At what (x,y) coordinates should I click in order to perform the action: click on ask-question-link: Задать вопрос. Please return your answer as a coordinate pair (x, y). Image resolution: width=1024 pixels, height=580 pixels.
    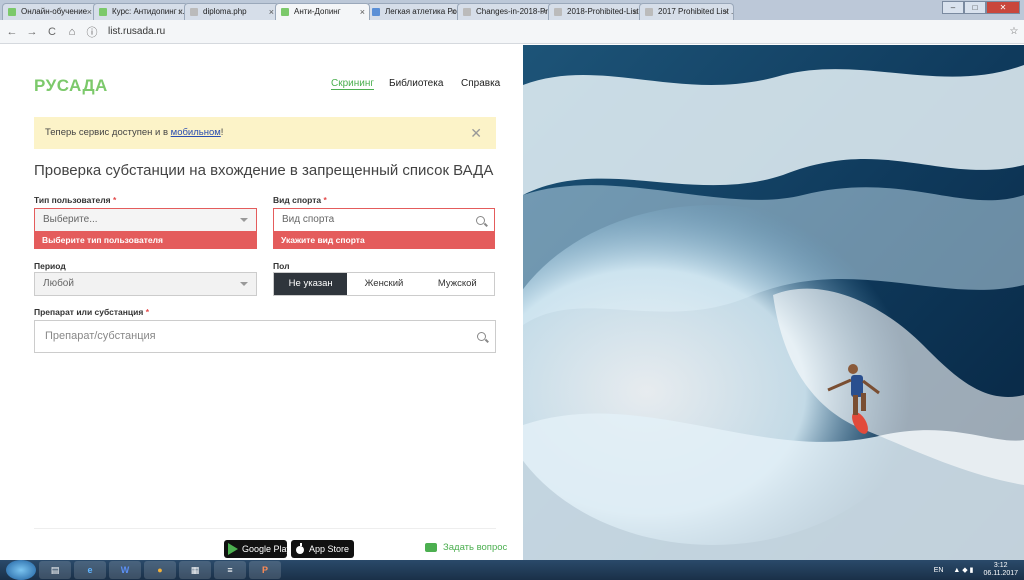
    Looking at the image, I should click on (466, 548).